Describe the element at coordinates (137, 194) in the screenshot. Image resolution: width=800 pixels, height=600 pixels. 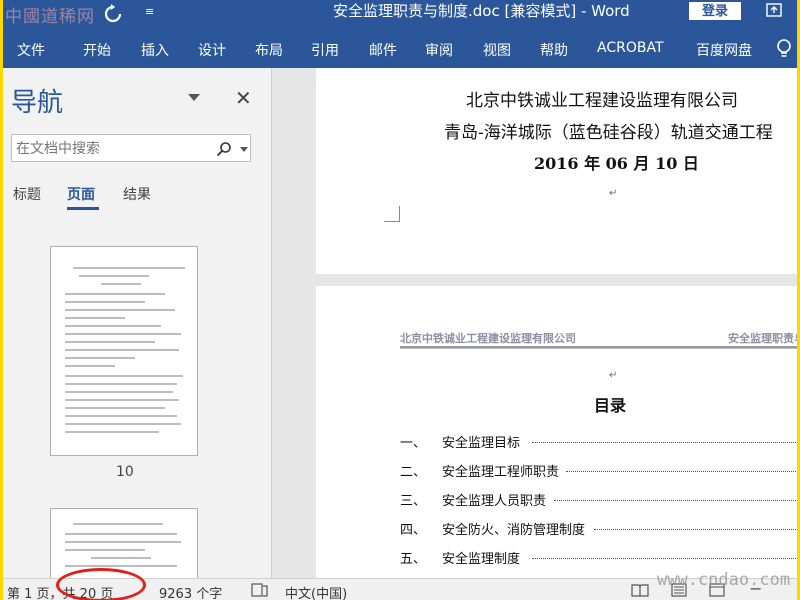
I see `nav-tab-results: 结果` at that location.